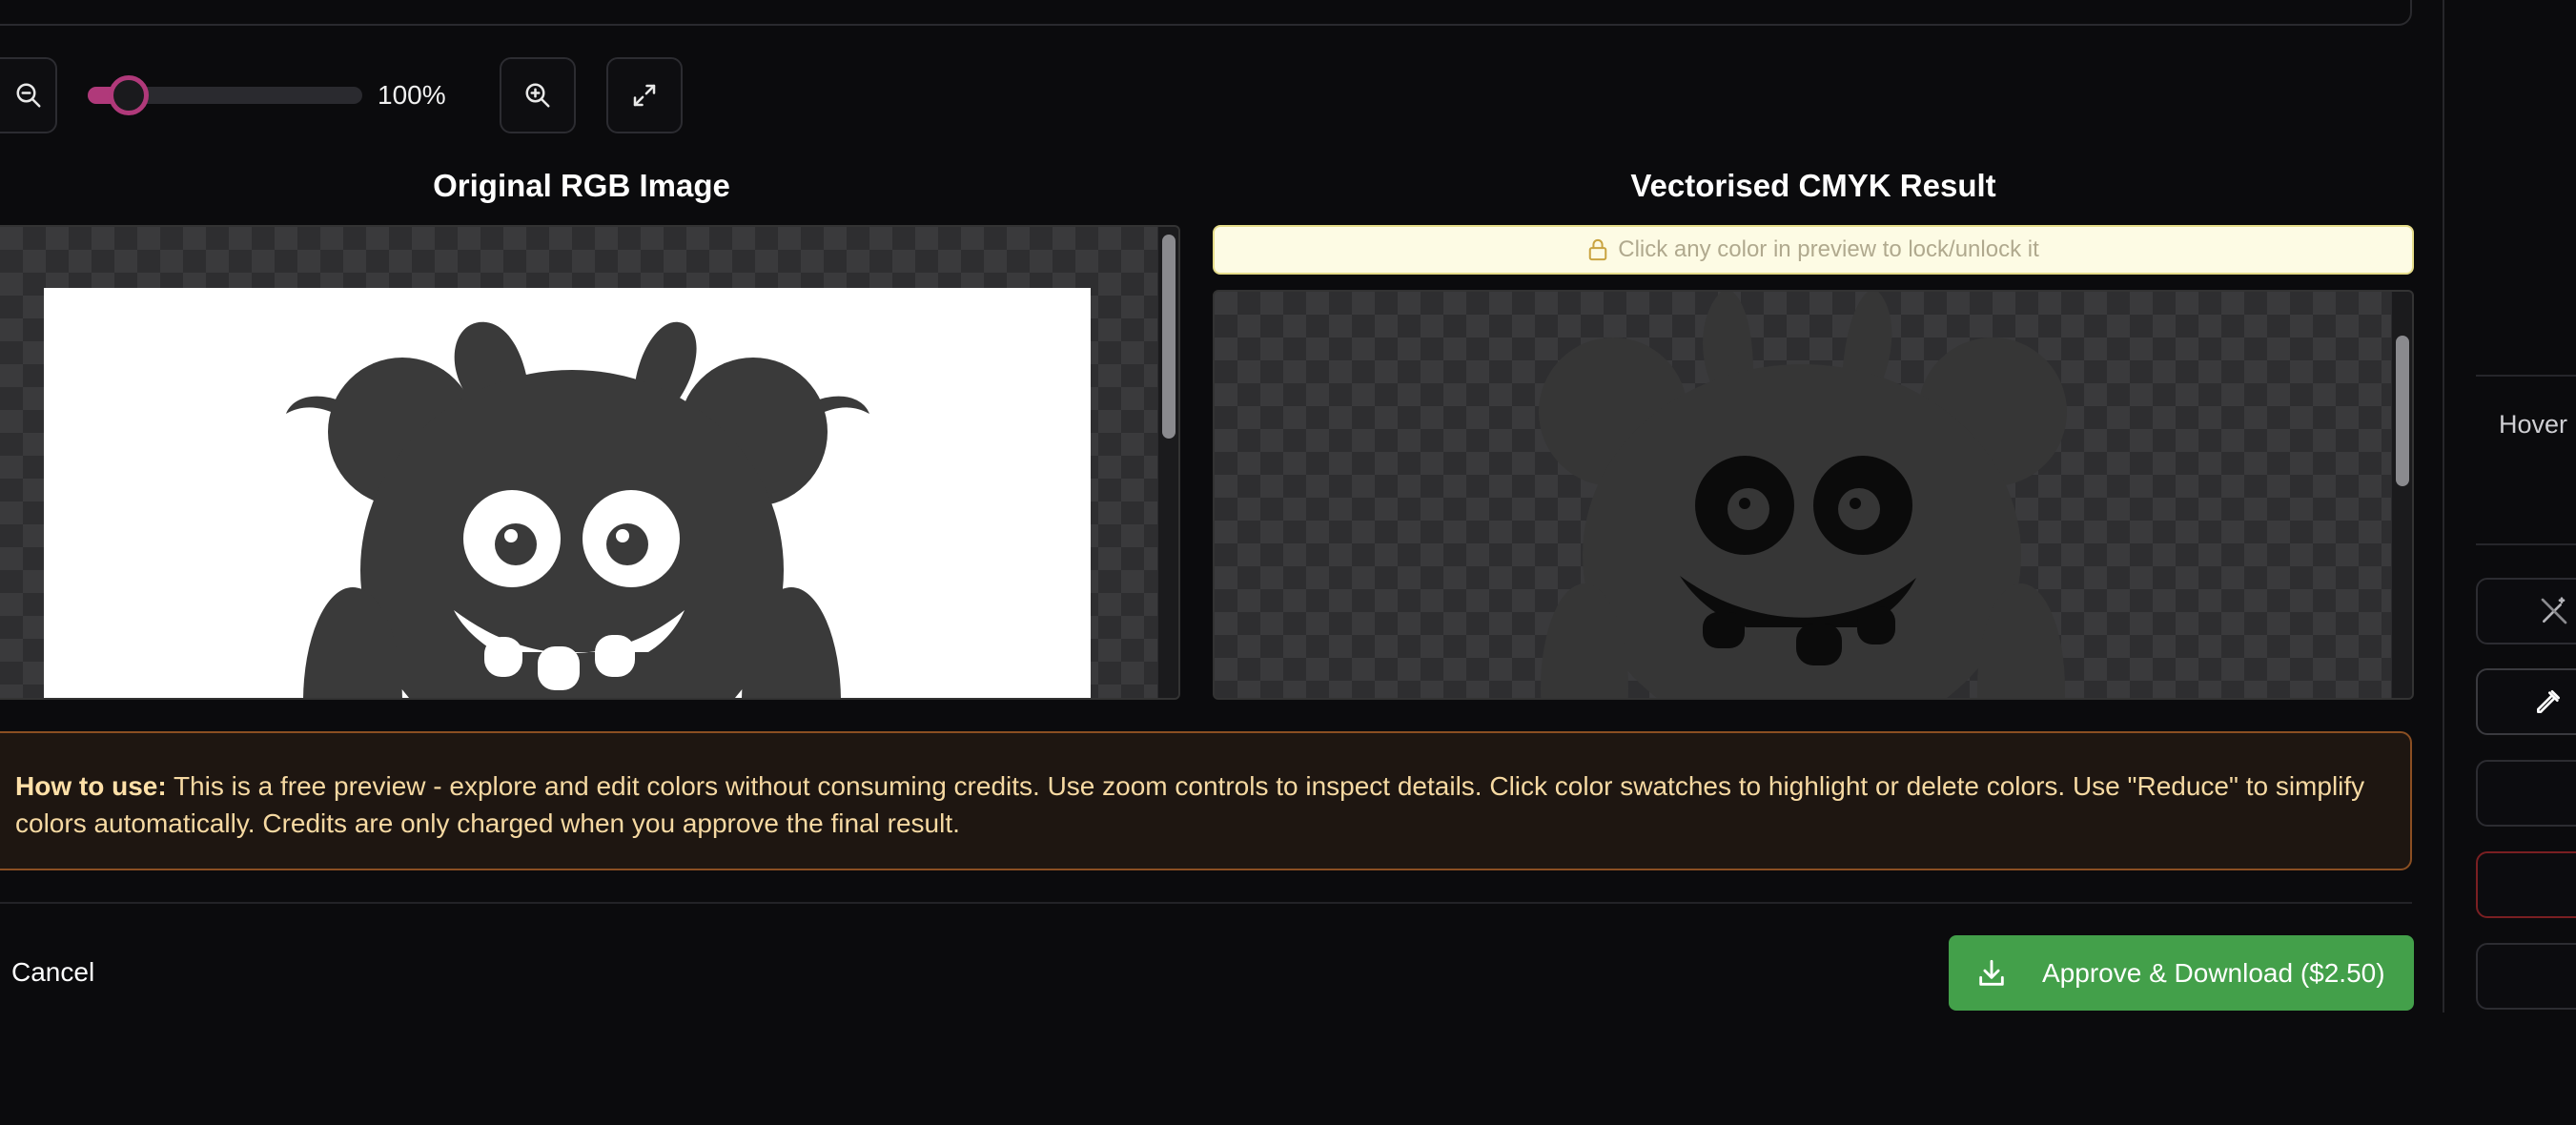 Image resolution: width=2576 pixels, height=1125 pixels. What do you see at coordinates (1206, 903) in the screenshot?
I see `footer-separator` at bounding box center [1206, 903].